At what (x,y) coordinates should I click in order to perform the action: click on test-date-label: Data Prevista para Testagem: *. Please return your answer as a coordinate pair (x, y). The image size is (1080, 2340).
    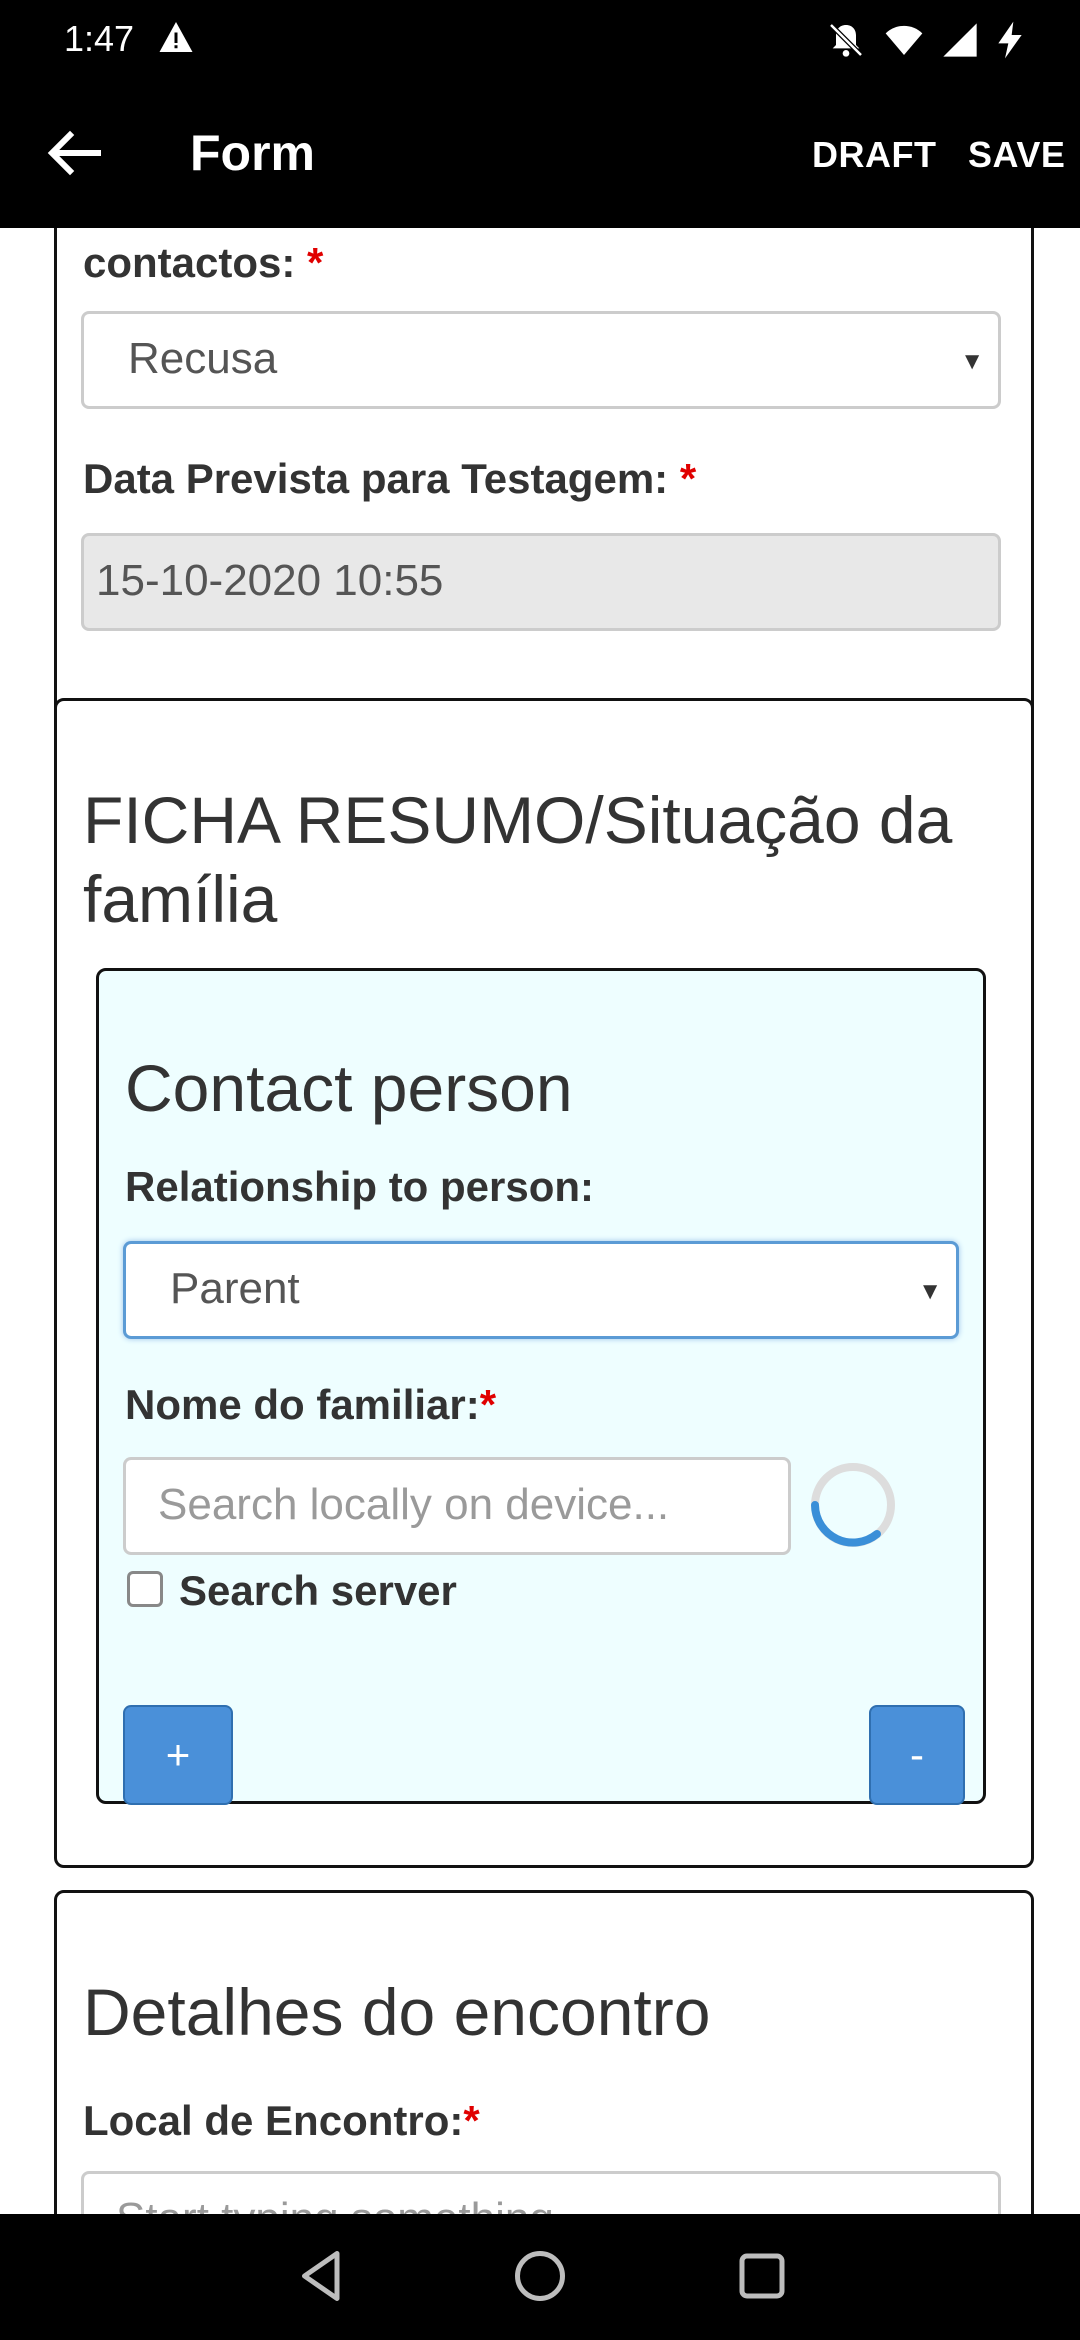
    Looking at the image, I should click on (390, 478).